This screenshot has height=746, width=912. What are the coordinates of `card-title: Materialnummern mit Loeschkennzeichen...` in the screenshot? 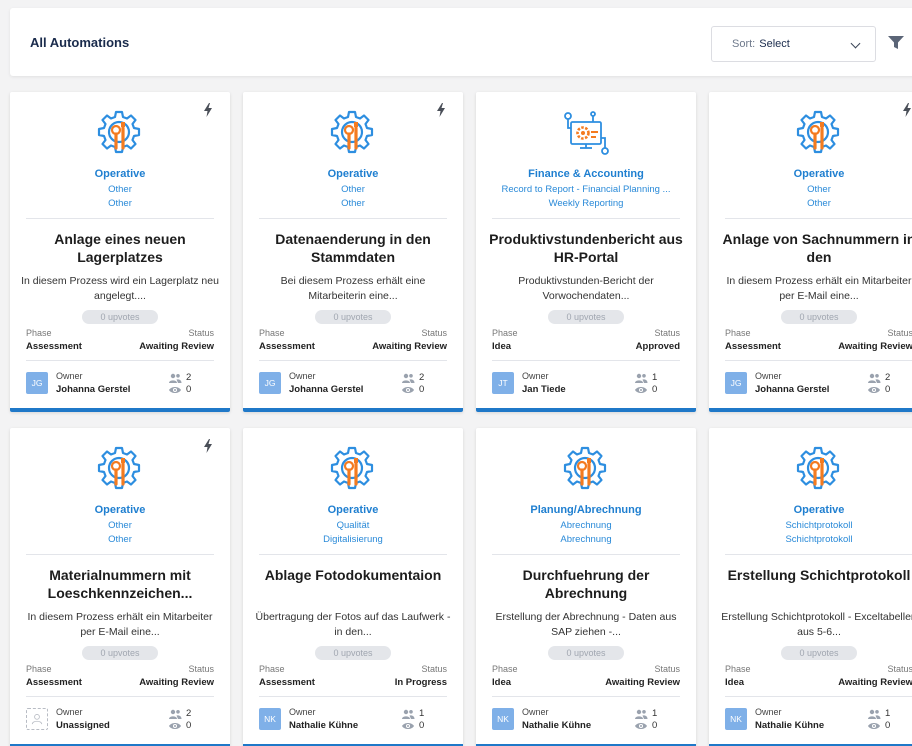 It's located at (120, 584).